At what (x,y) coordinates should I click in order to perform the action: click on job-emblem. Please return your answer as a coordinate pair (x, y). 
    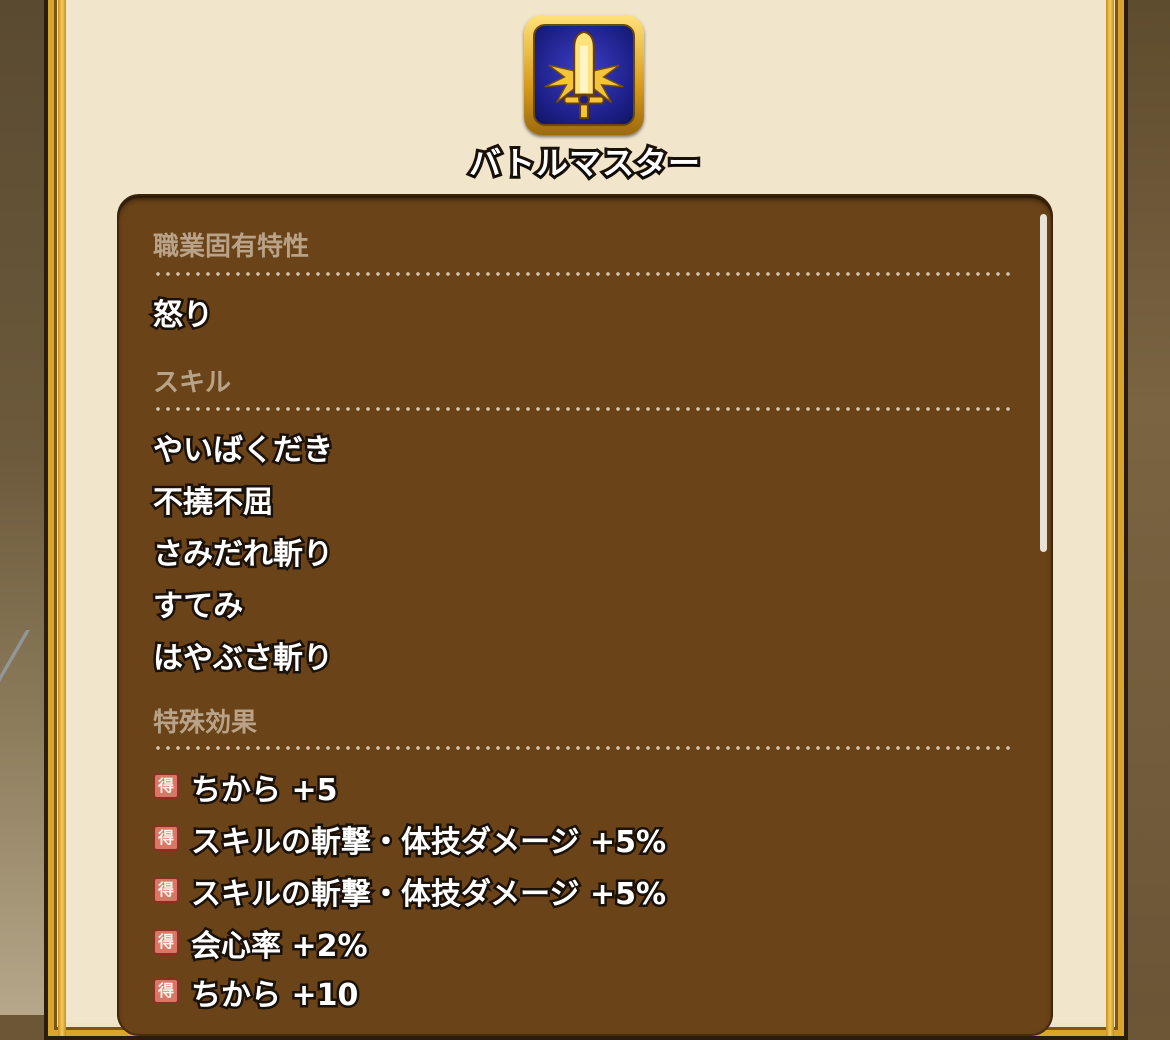
    Looking at the image, I should click on (584, 75).